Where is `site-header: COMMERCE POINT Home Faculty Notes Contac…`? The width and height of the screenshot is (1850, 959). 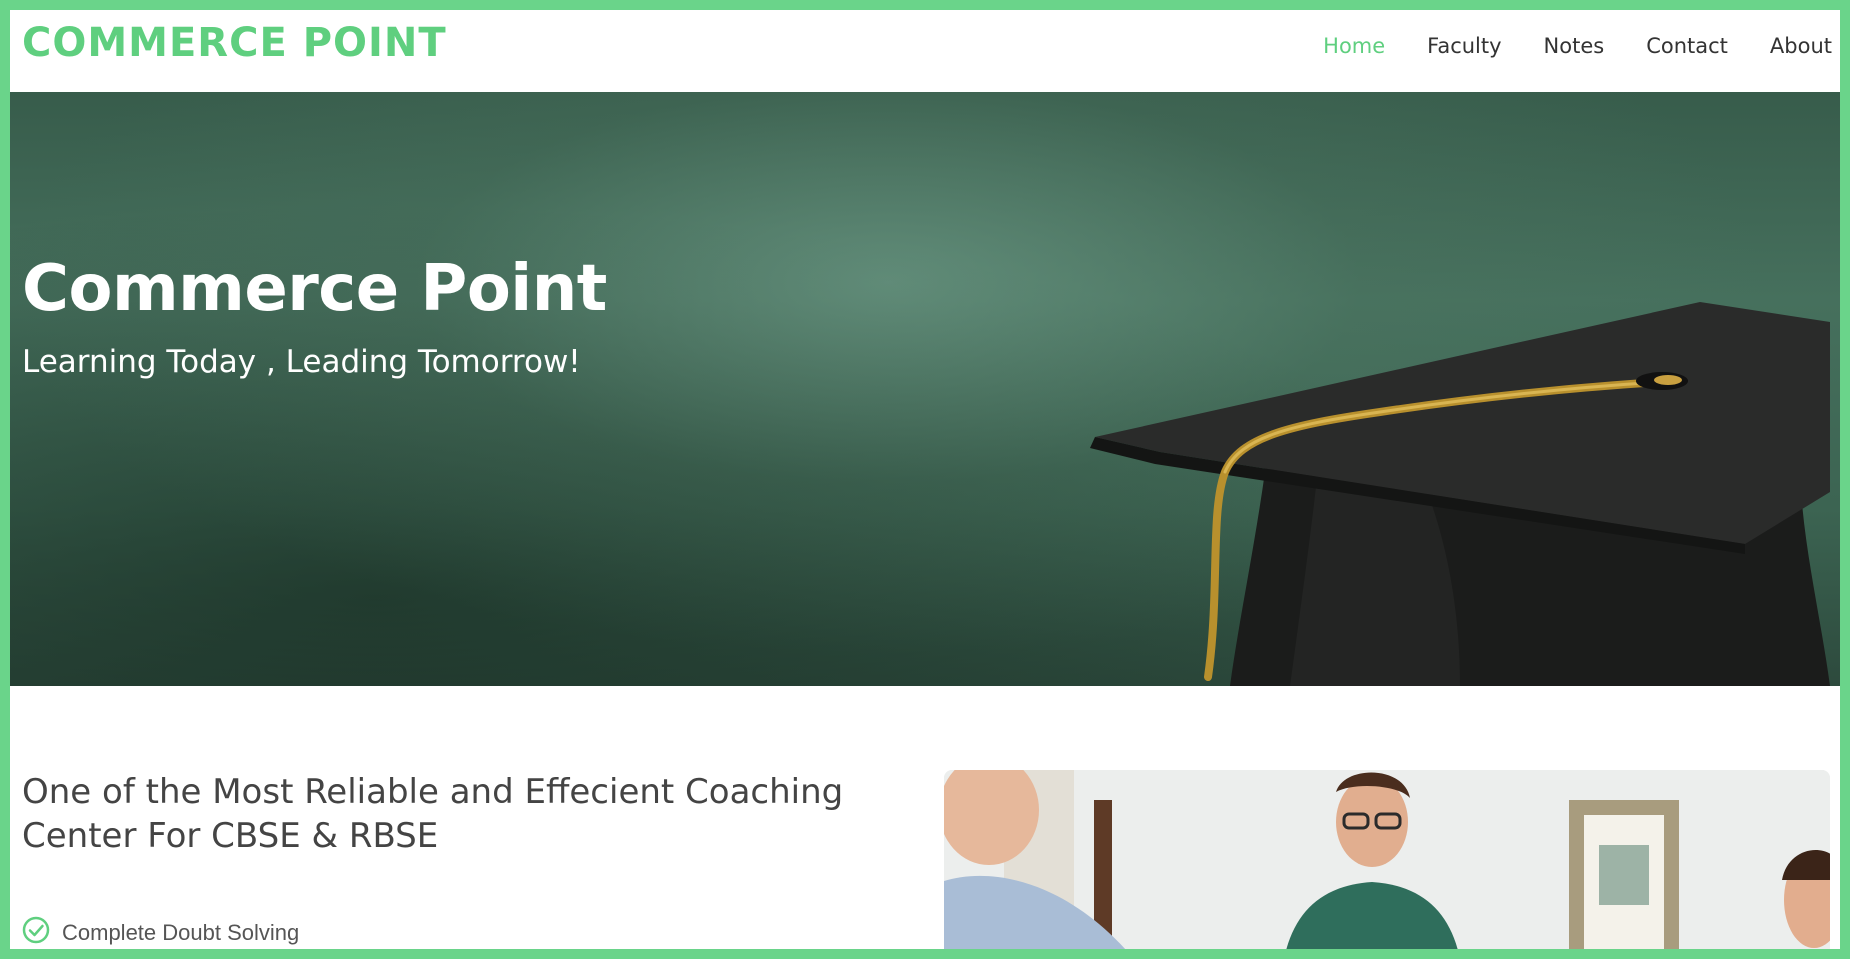 site-header: COMMERCE POINT Home Faculty Notes Contac… is located at coordinates (925, 51).